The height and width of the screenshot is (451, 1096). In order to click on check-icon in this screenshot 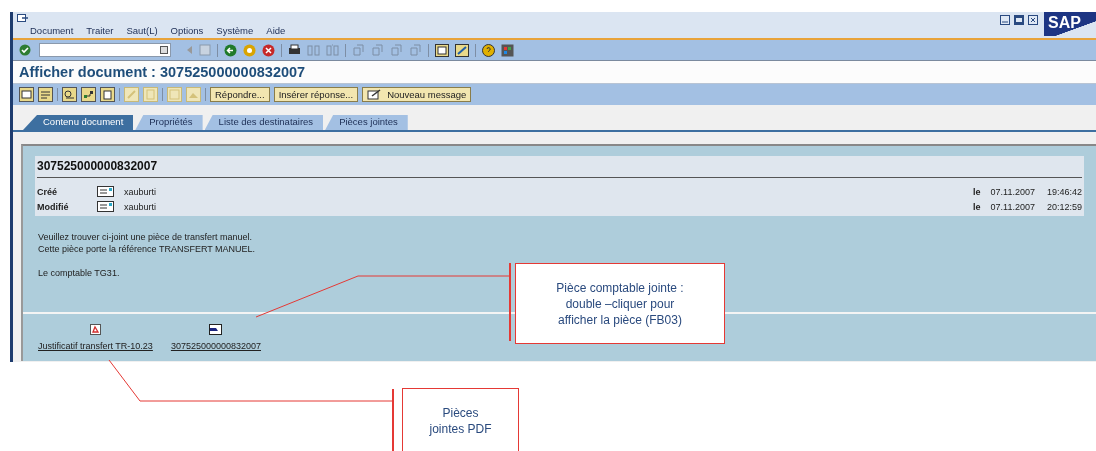, I will do `click(25, 50)`.